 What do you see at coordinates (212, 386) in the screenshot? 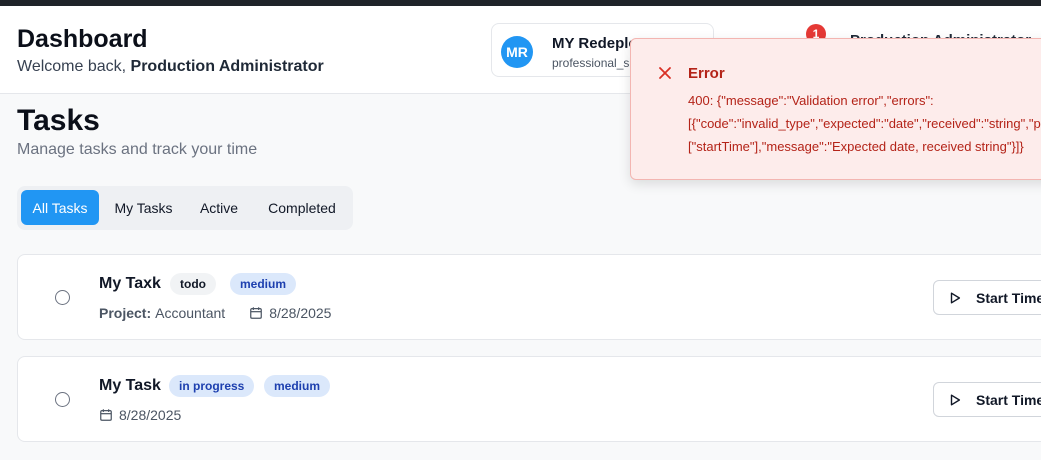
I see `status-badge: in progress` at bounding box center [212, 386].